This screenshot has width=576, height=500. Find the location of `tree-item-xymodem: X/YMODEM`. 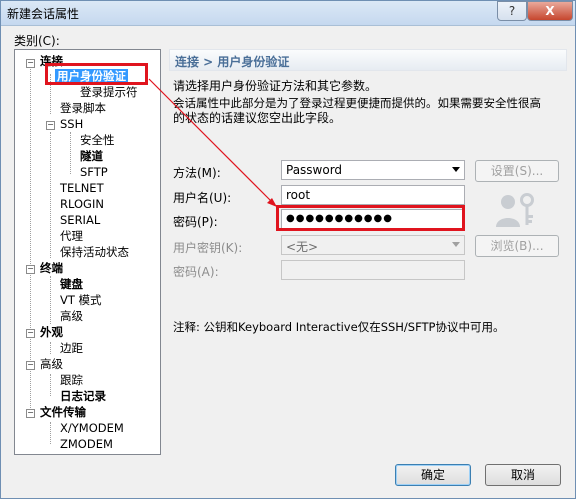

tree-item-xymodem: X/YMODEM is located at coordinates (92, 428).